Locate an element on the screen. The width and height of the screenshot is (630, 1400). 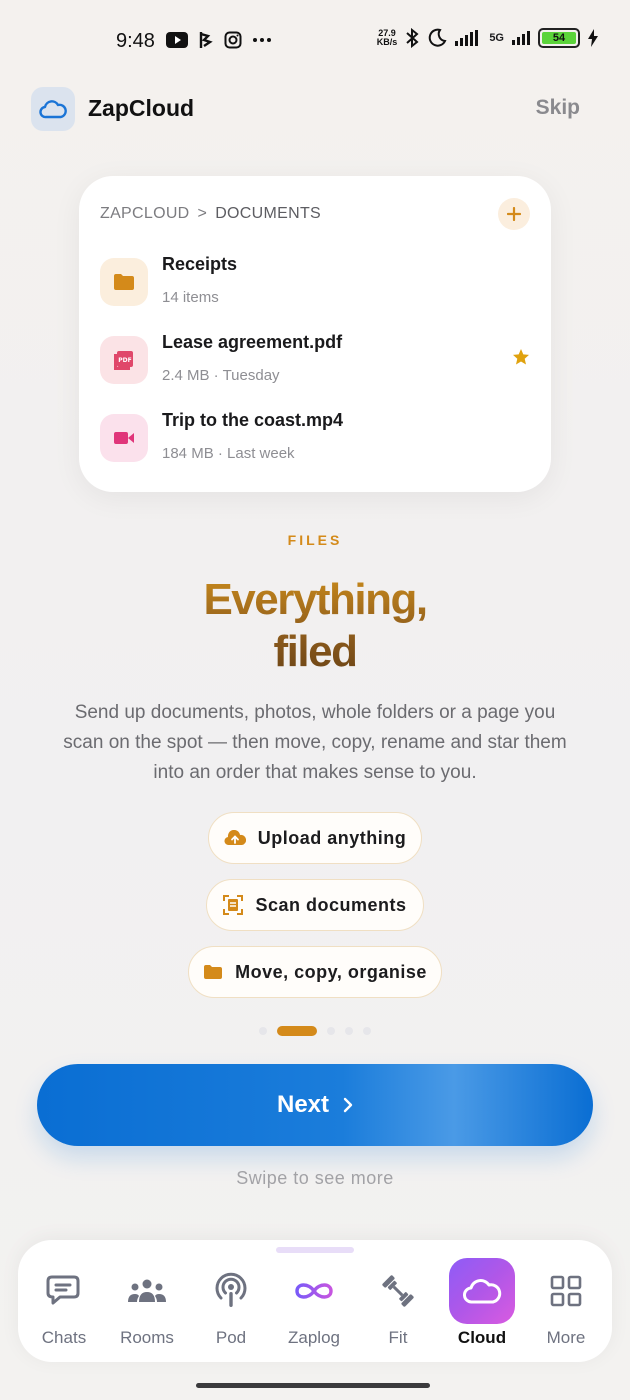
instagram-icon is located at coordinates (233, 40).